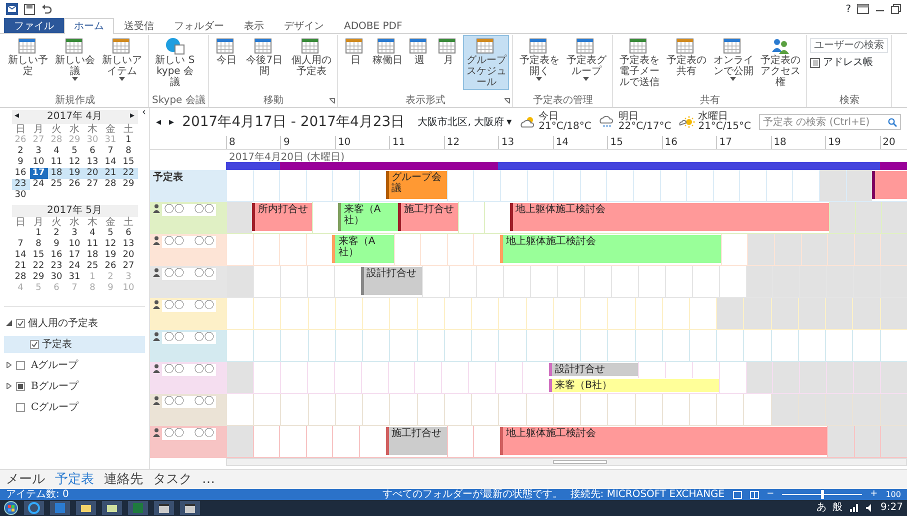 The image size is (907, 516). Describe the element at coordinates (264, 57) in the screenshot. I see `ribbon-button: 今後7日間` at that location.